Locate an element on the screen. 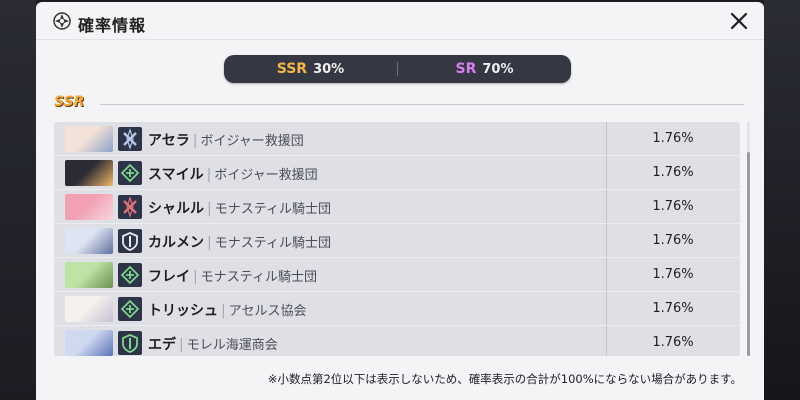 The width and height of the screenshot is (800, 400). table-row: トリッシュ | アセルス協会 1.76% is located at coordinates (397, 309).